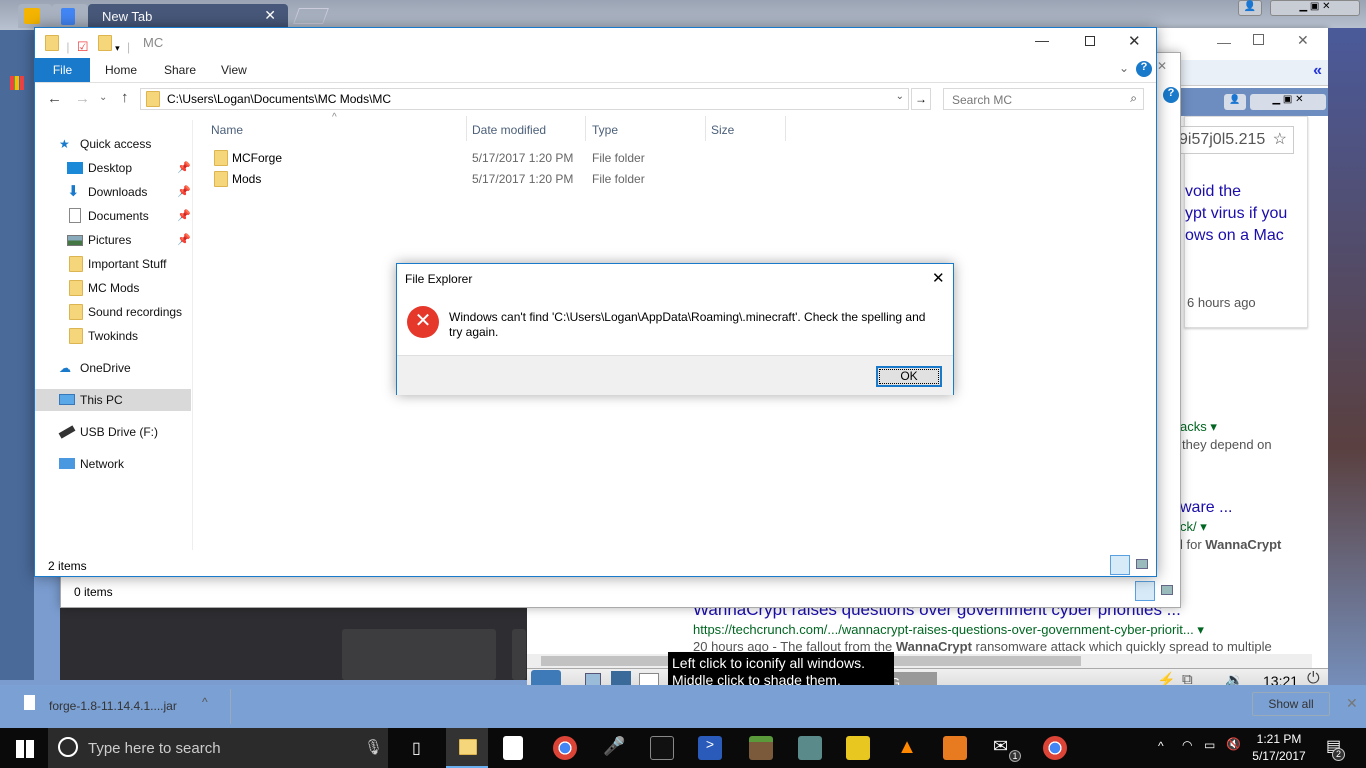 The height and width of the screenshot is (768, 1366). Describe the element at coordinates (83, 46) in the screenshot. I see `properties-icon: ☑` at that location.